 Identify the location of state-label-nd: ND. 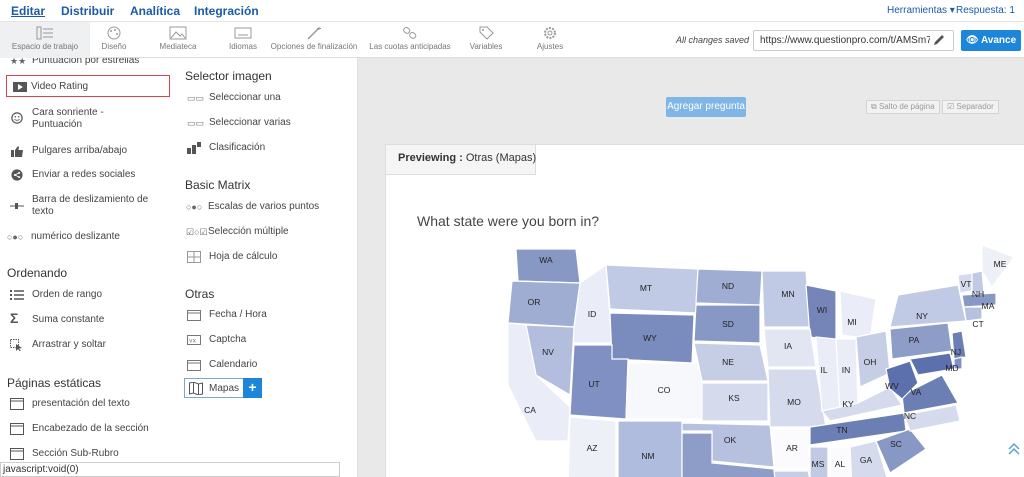
(728, 286).